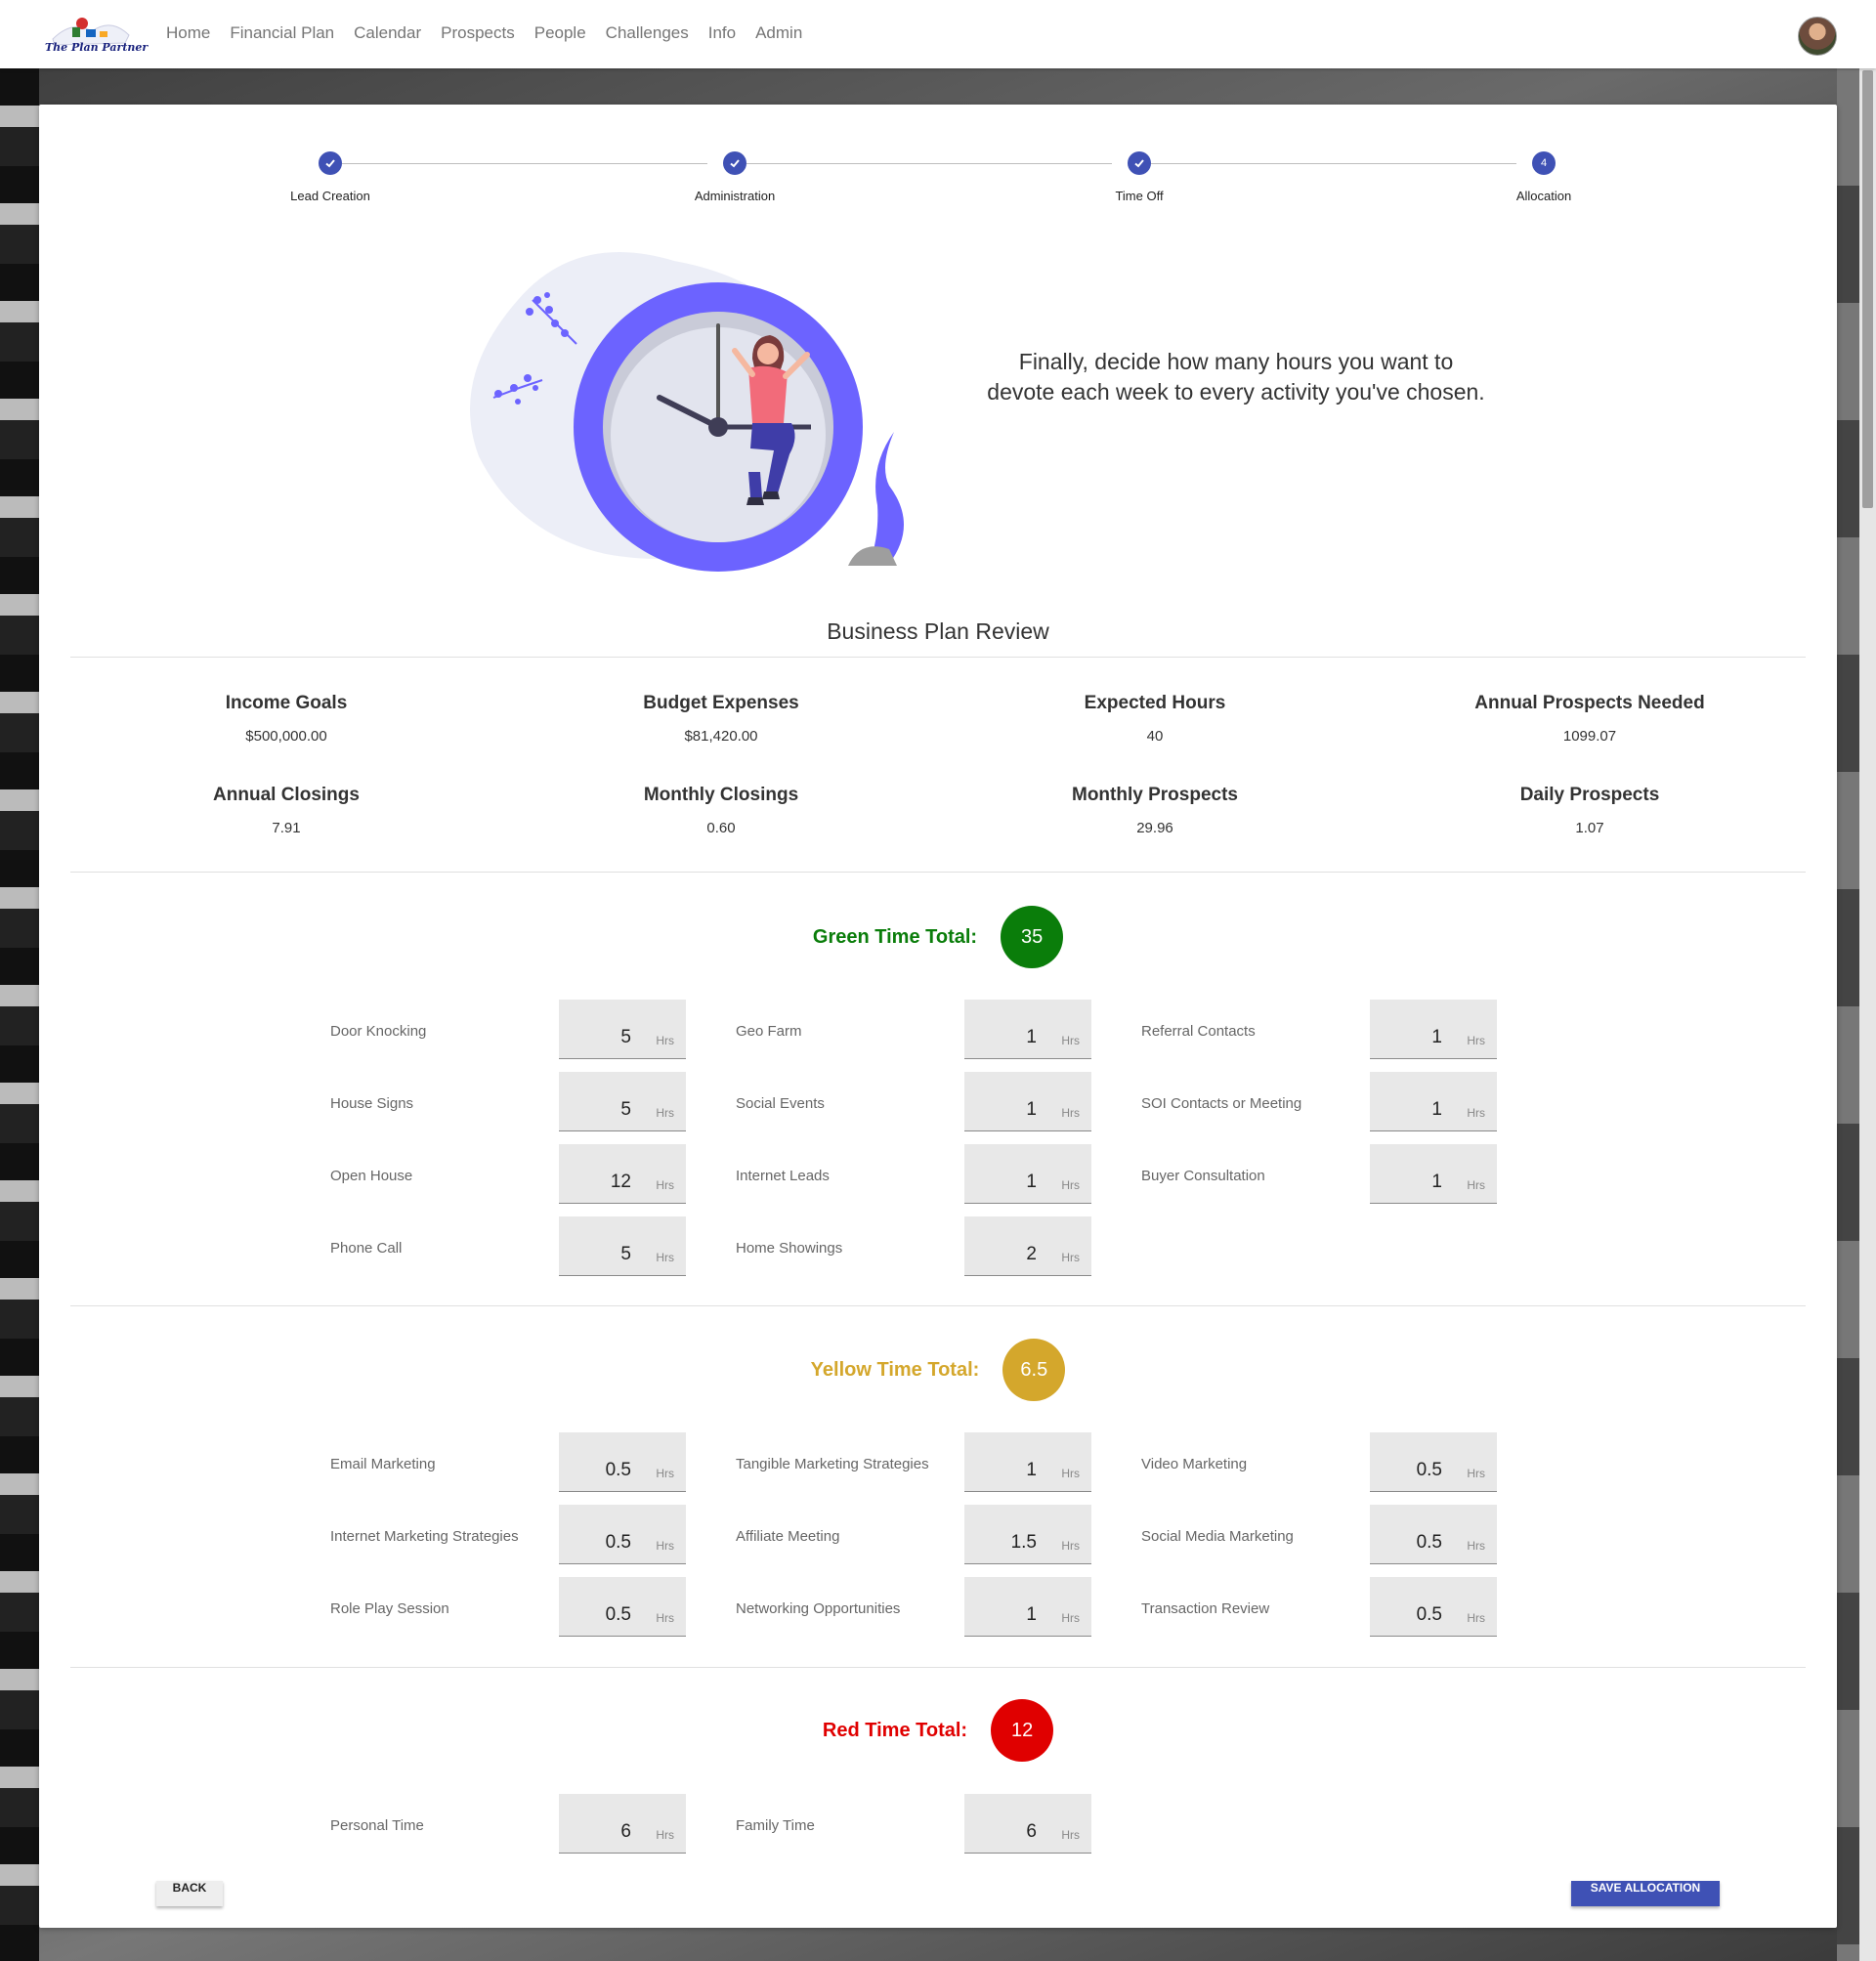 This screenshot has height=1961, width=1876. I want to click on label-door-knocking: Door Knocking, so click(378, 1032).